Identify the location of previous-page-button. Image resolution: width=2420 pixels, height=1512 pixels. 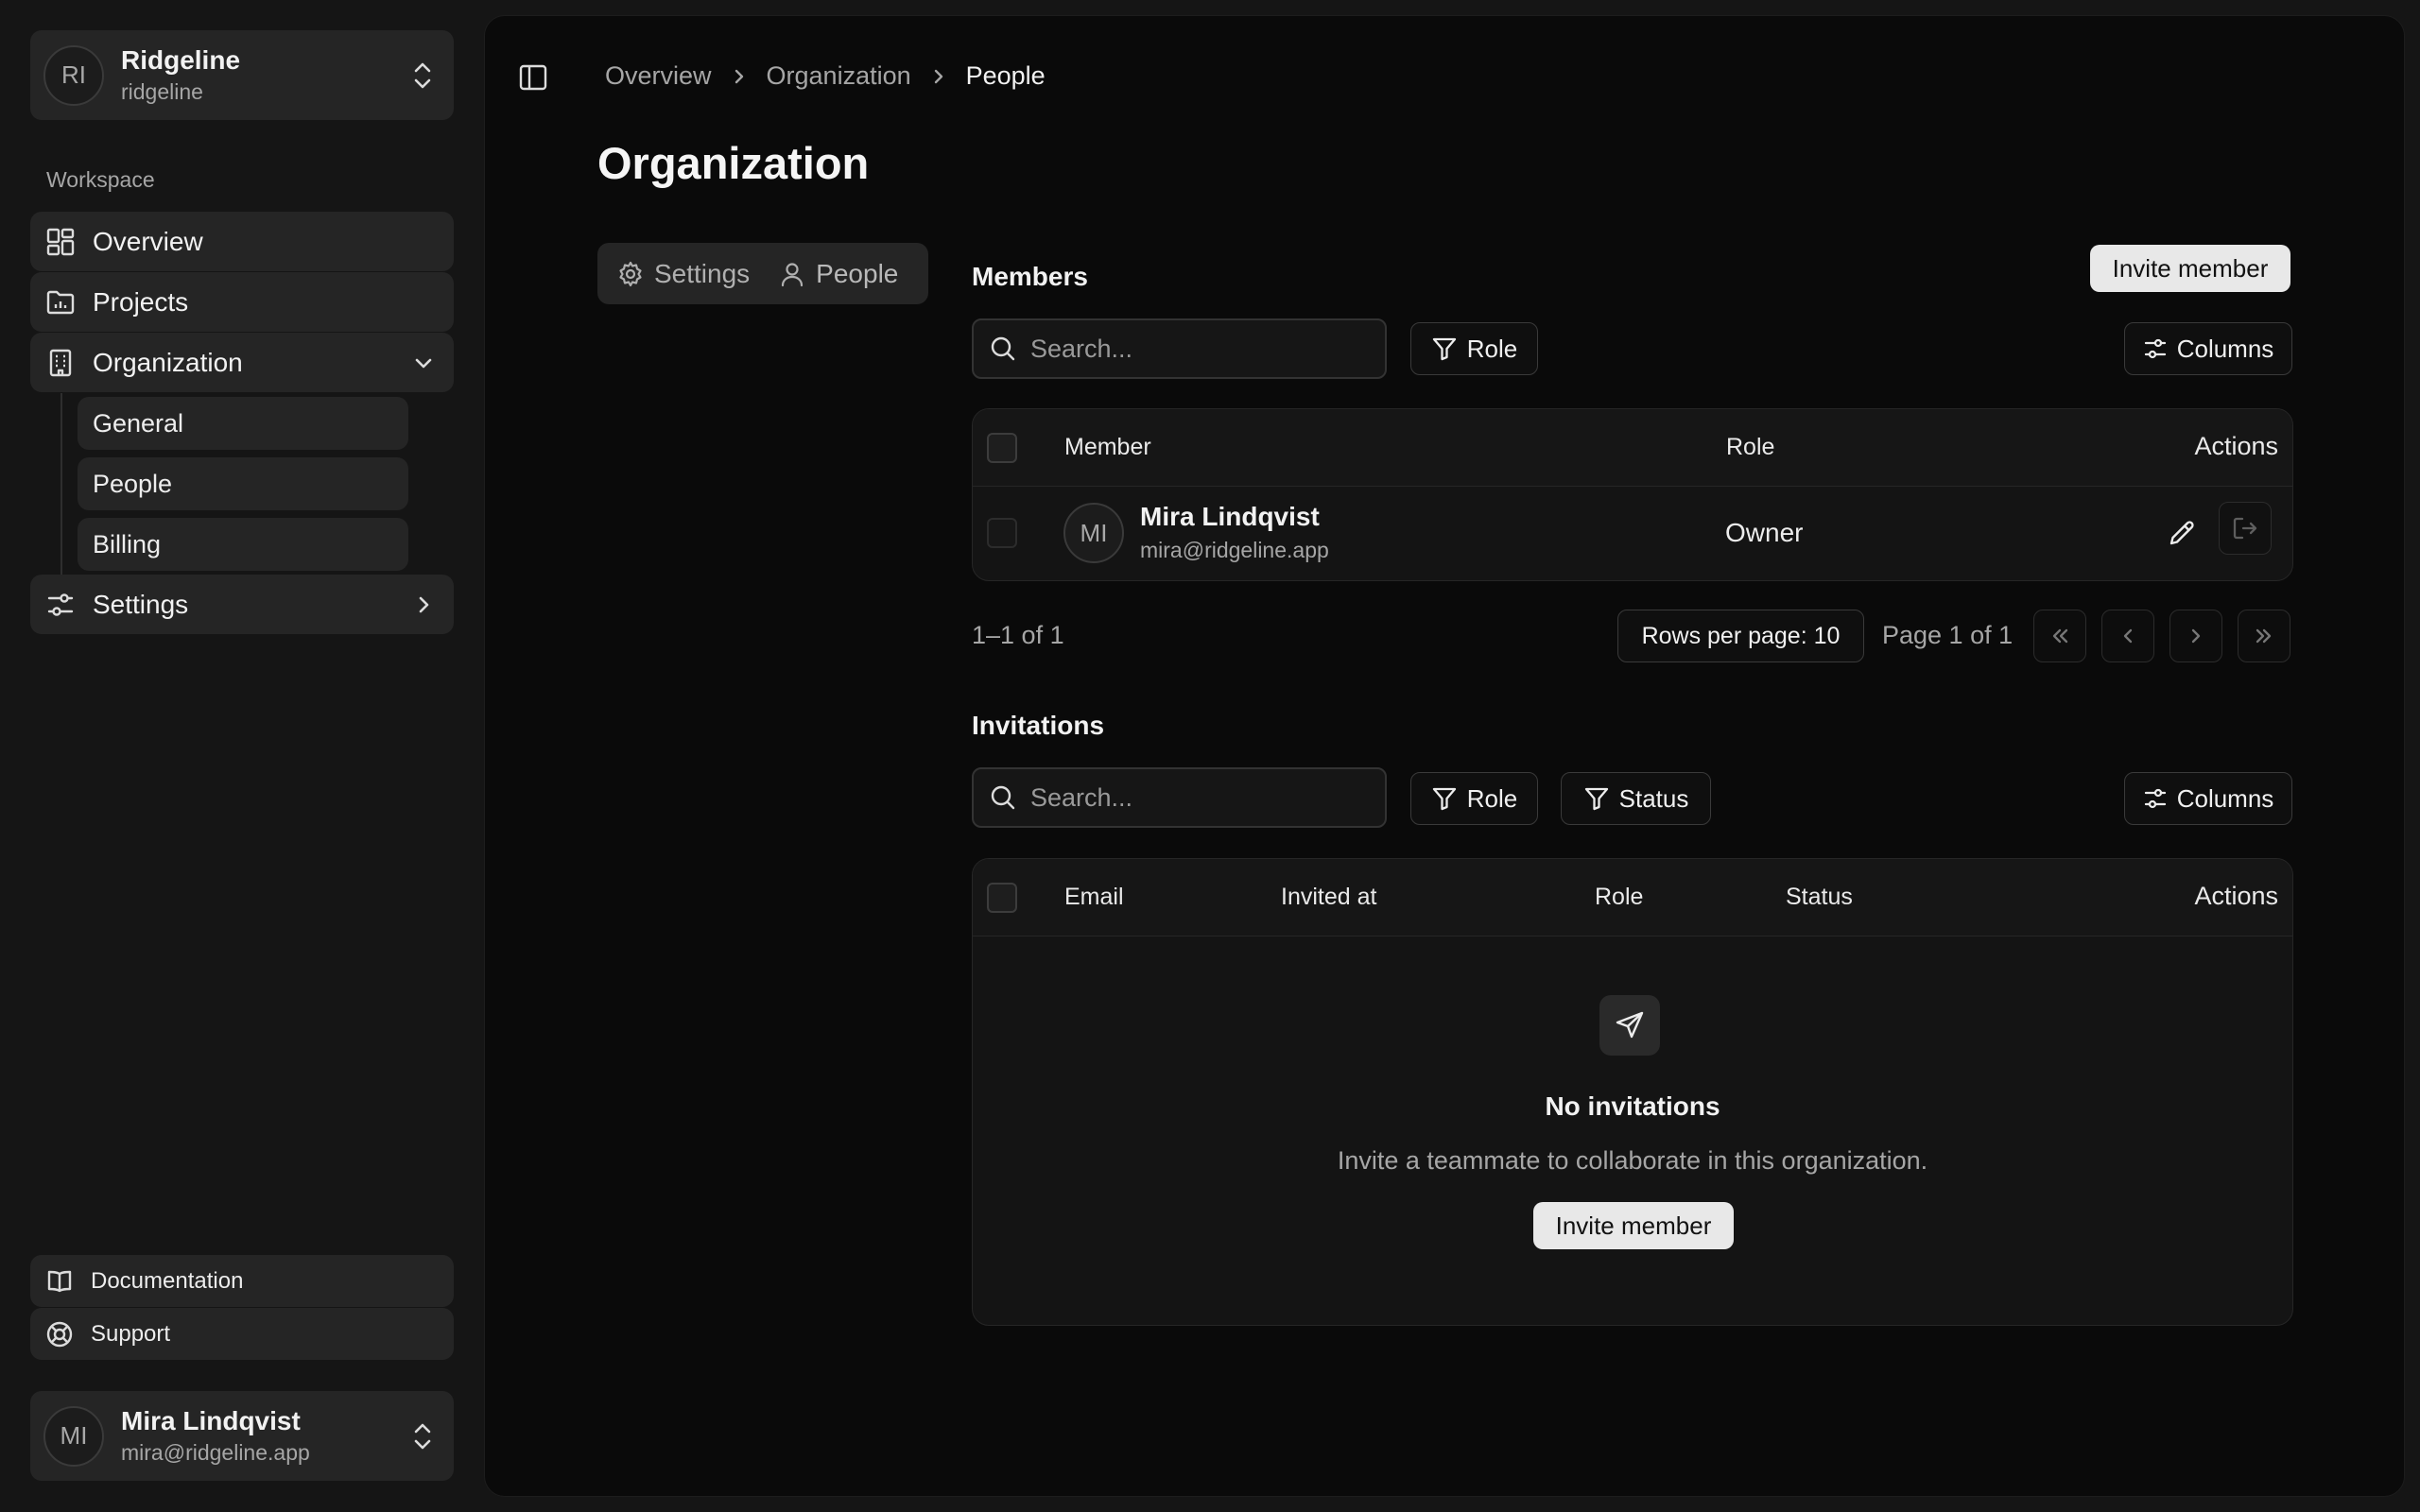
(2127, 636).